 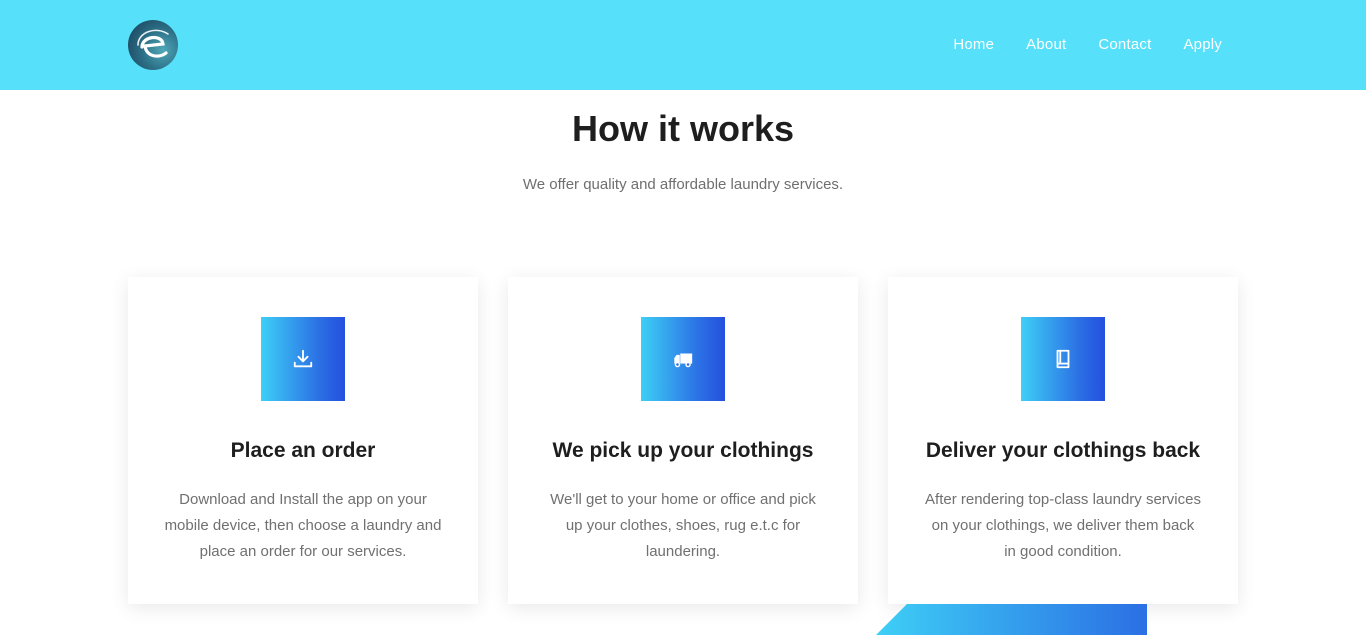 I want to click on card-title: Deliver your clothings back, so click(x=1063, y=450).